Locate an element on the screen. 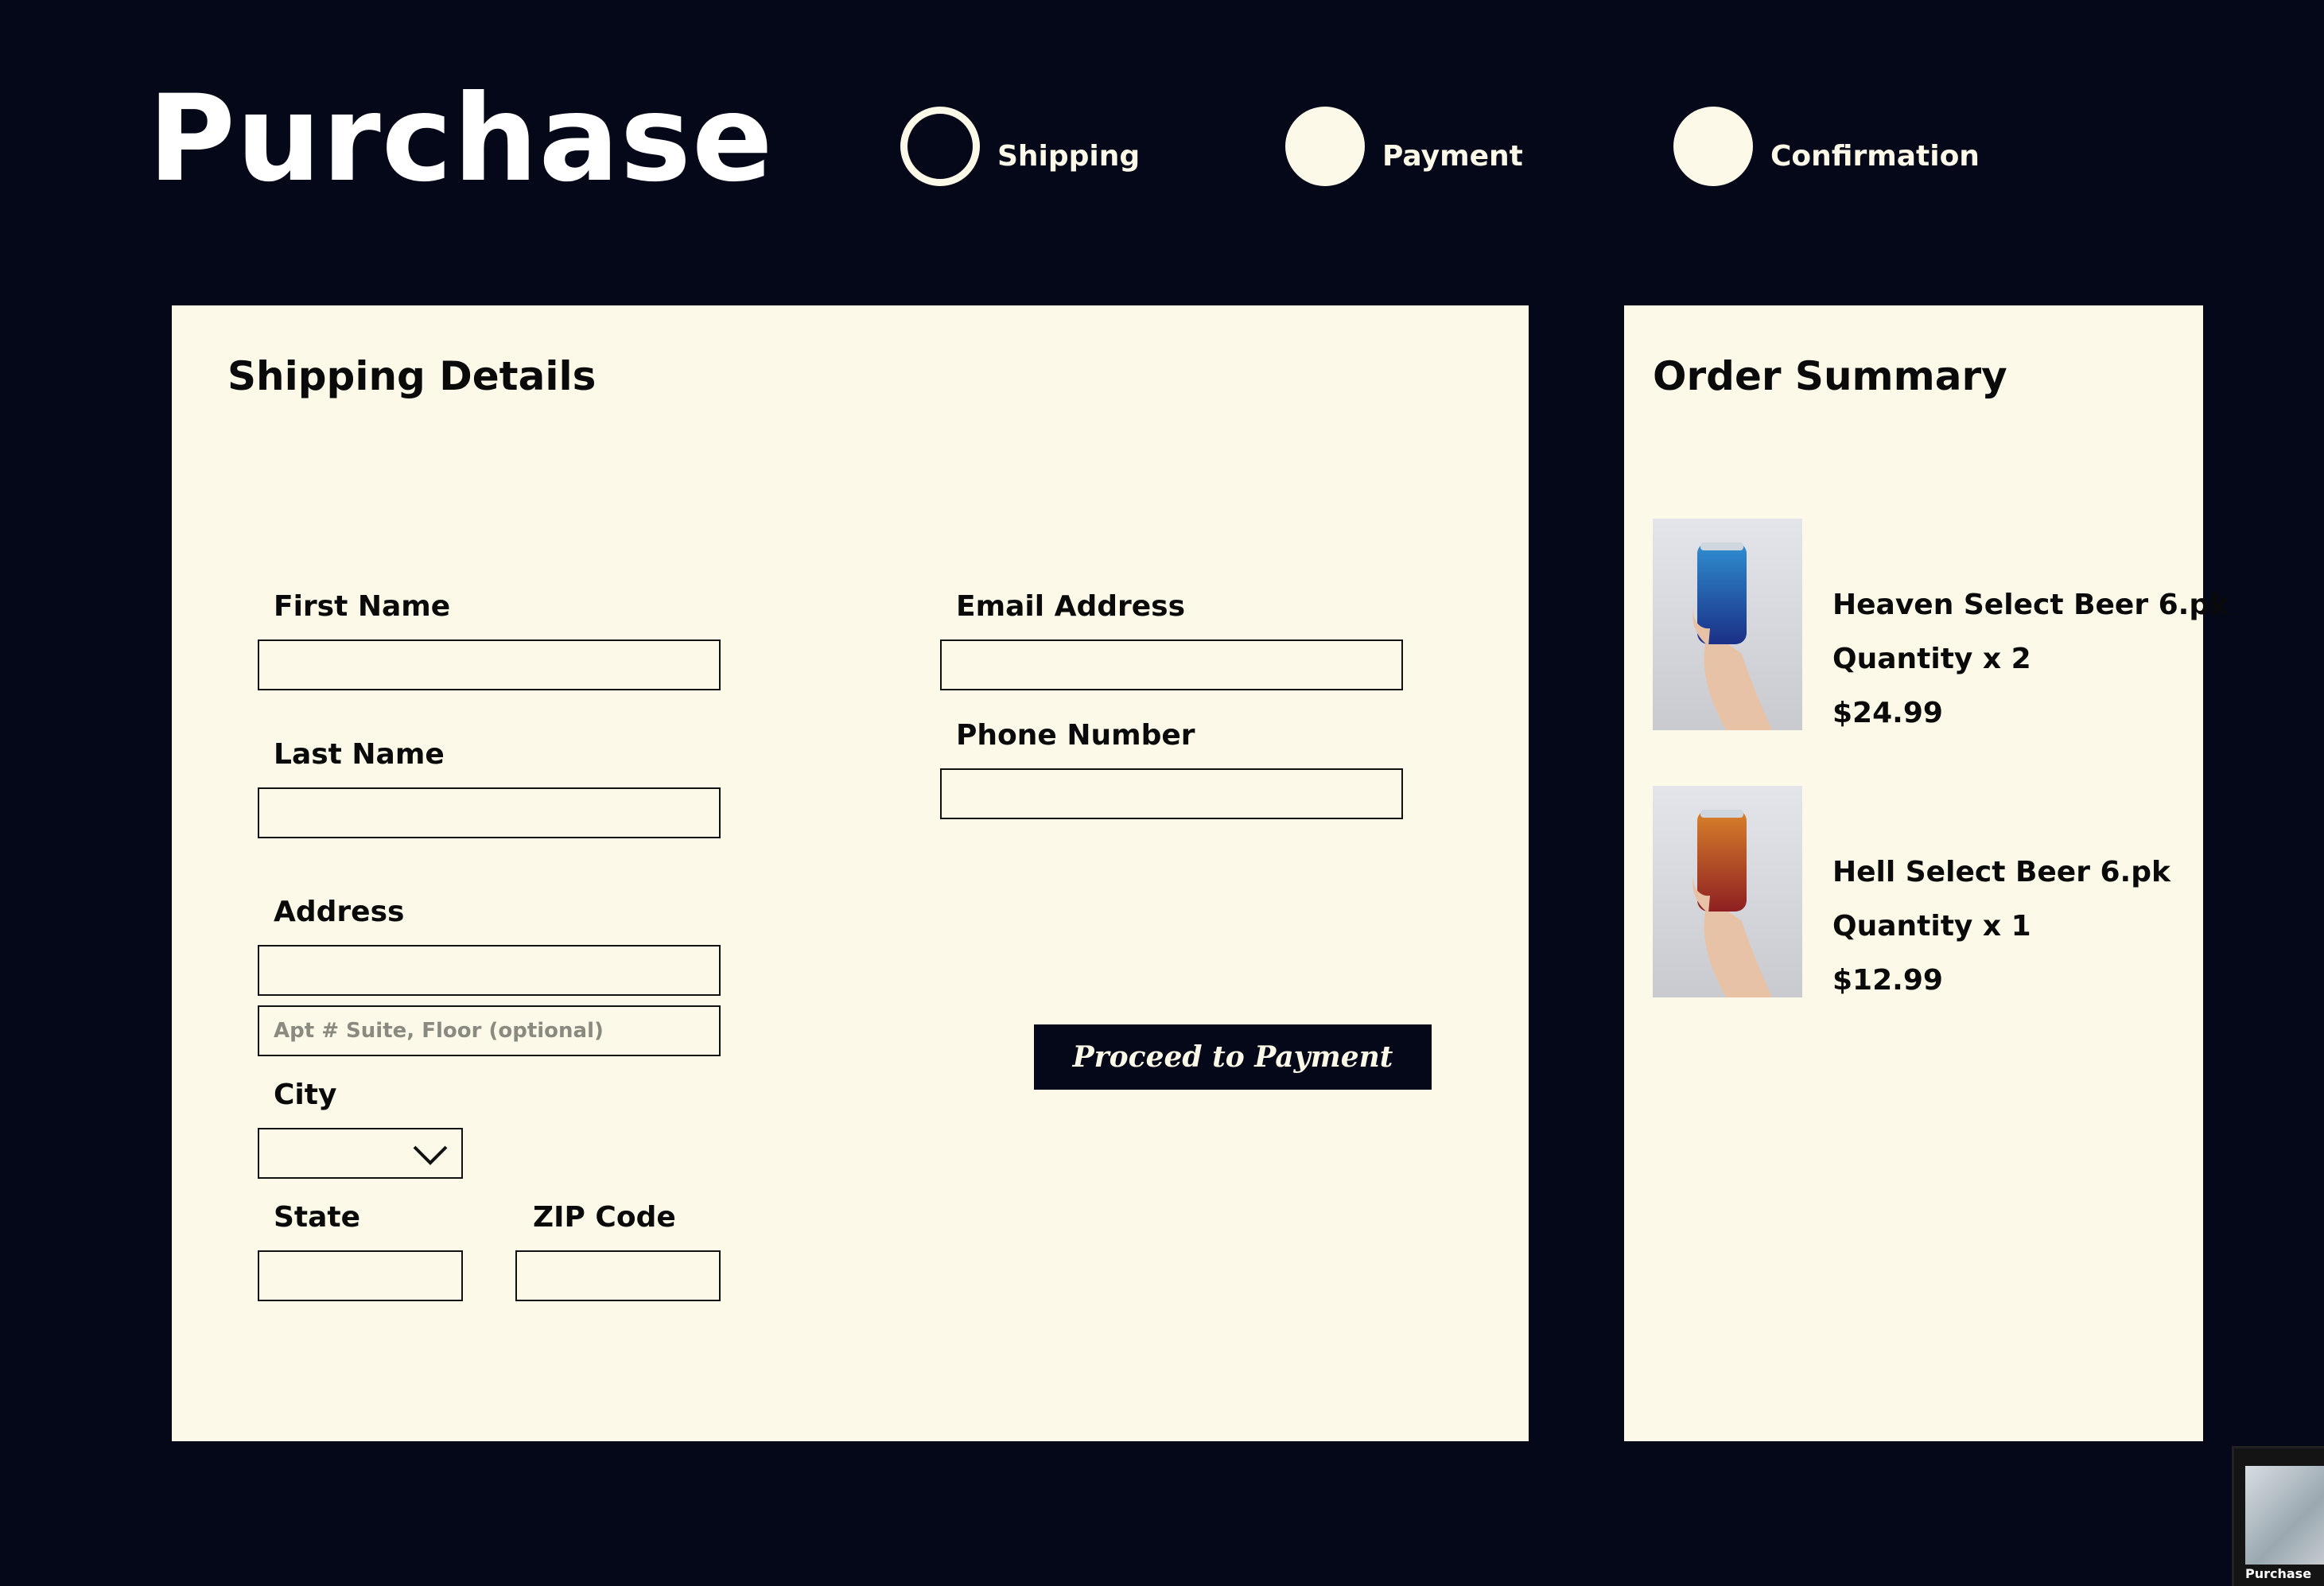 This screenshot has width=2324, height=1586. step-confirmation: Confirmation is located at coordinates (1826, 146).